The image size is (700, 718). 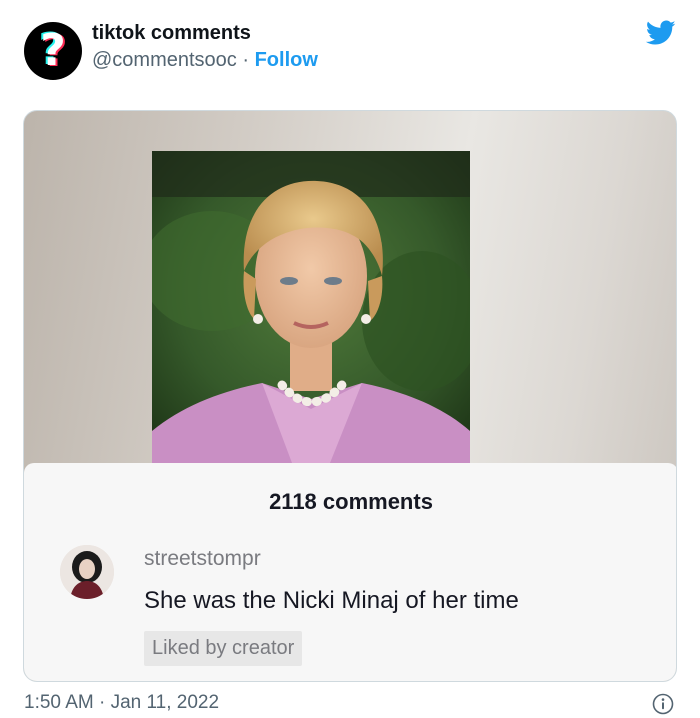 What do you see at coordinates (121, 703) in the screenshot?
I see `tweet-timestamp: 1:50 AM · Jan 11, 2022` at bounding box center [121, 703].